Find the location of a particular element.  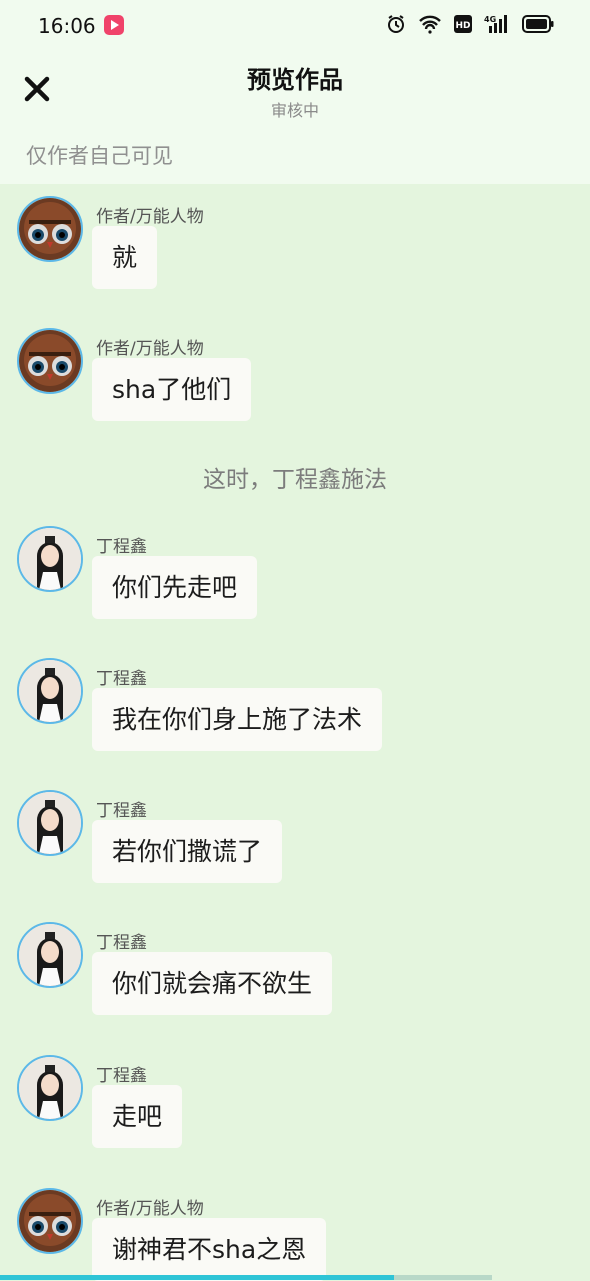

chat-bubble: 我在你们身上施了法术 is located at coordinates (237, 719).